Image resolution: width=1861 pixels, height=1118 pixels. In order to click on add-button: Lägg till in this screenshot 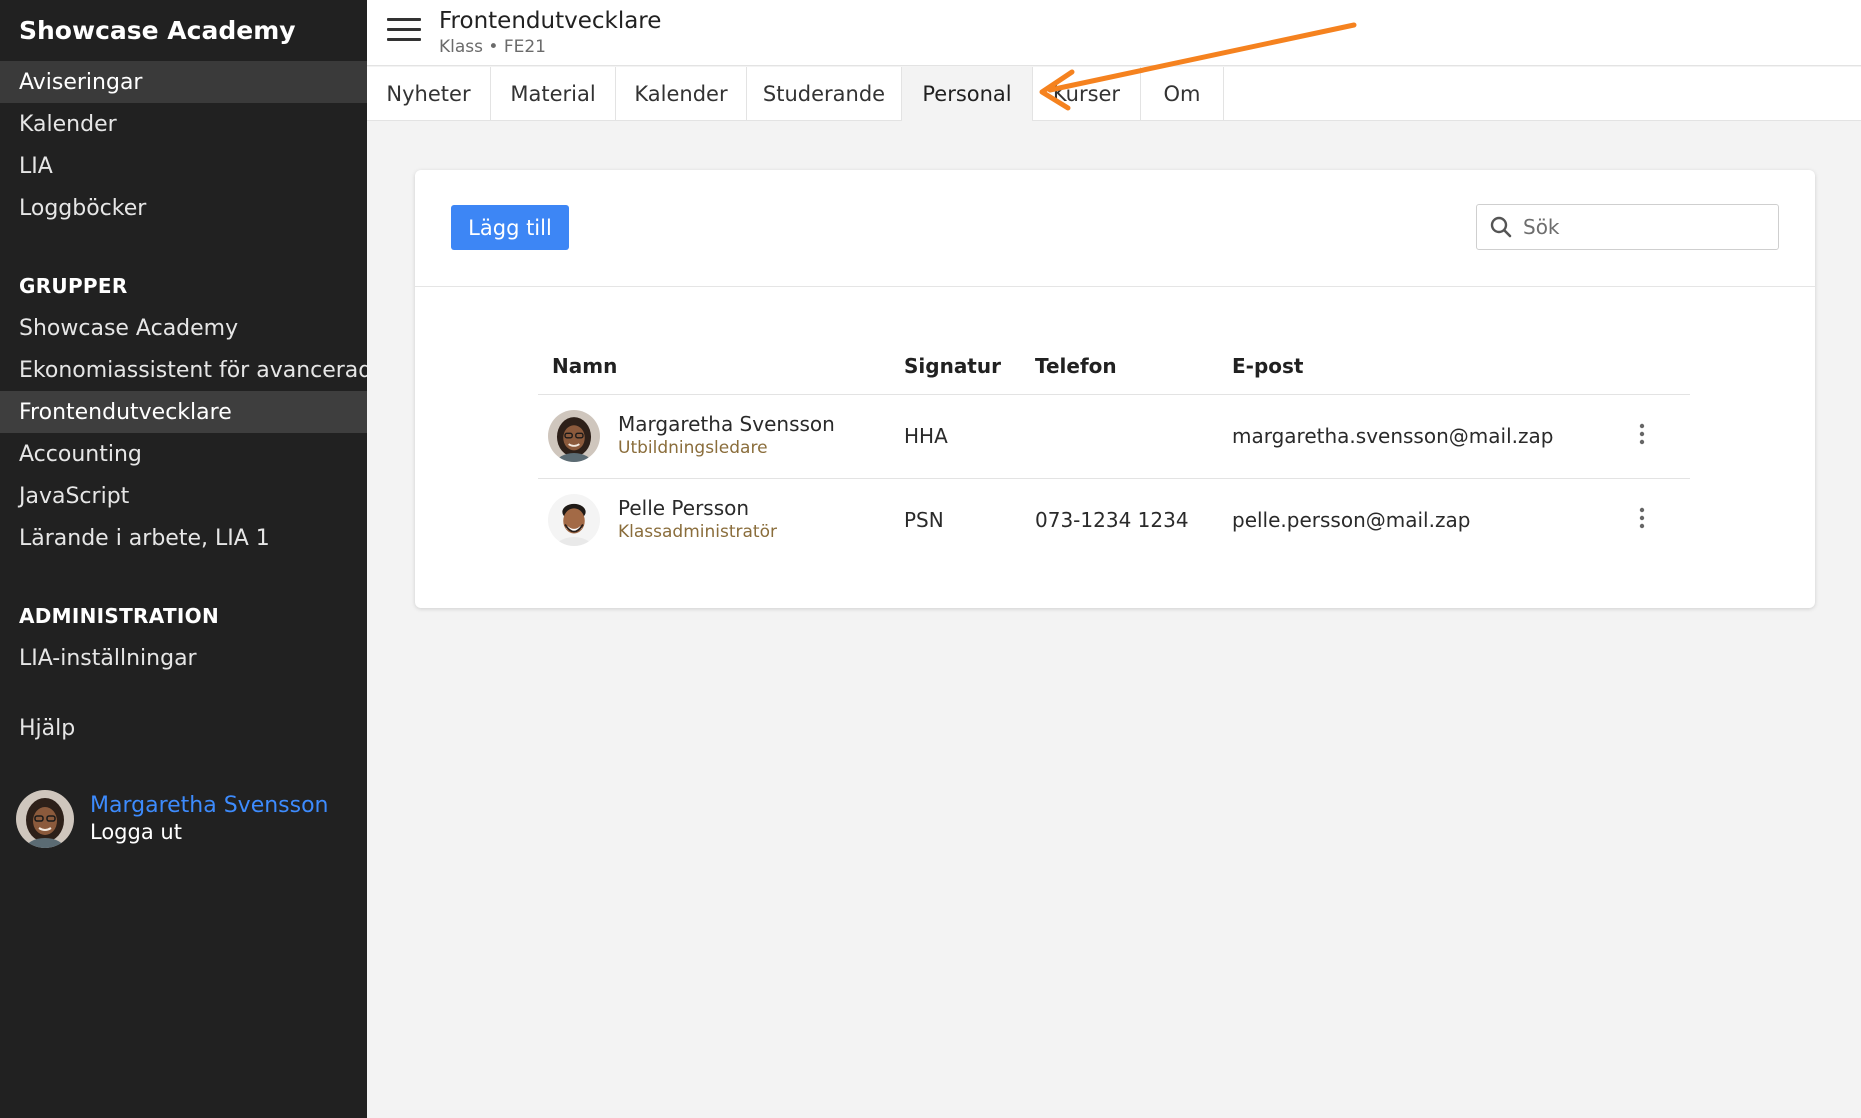, I will do `click(510, 227)`.